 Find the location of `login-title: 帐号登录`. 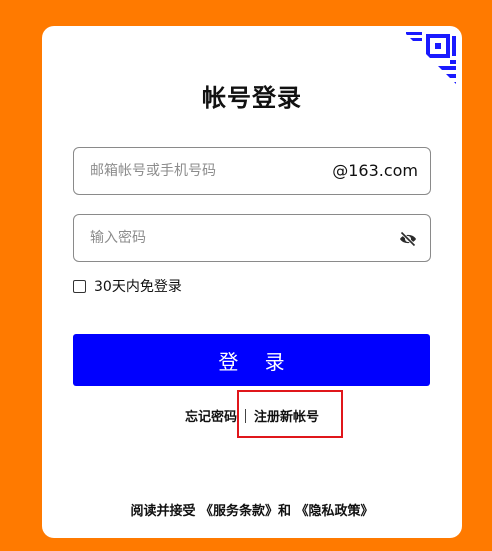

login-title: 帐号登录 is located at coordinates (252, 98).